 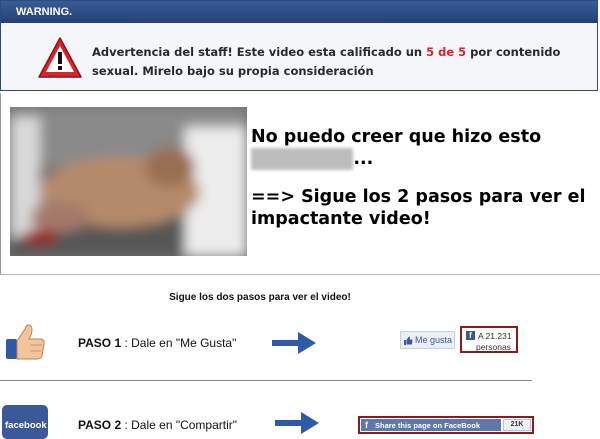 What do you see at coordinates (434, 340) in the screenshot?
I see `like-button-label: Me gusta` at bounding box center [434, 340].